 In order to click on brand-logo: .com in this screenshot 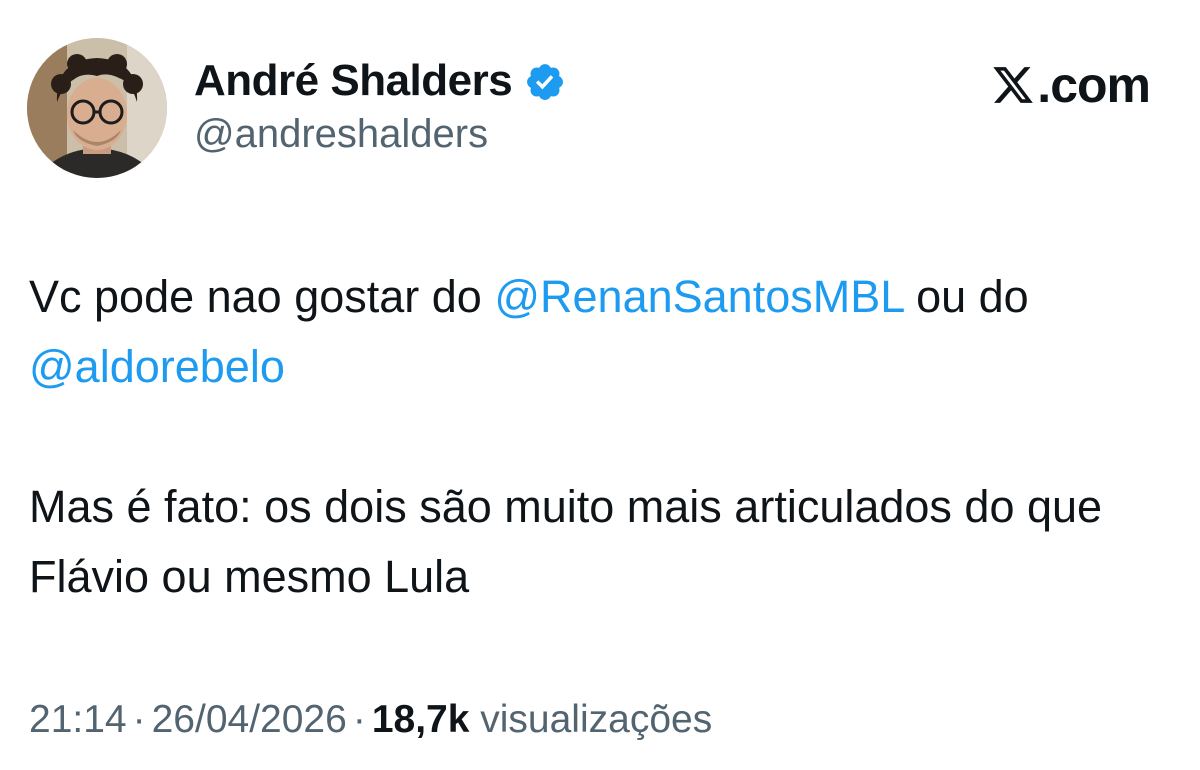, I will do `click(1071, 85)`.